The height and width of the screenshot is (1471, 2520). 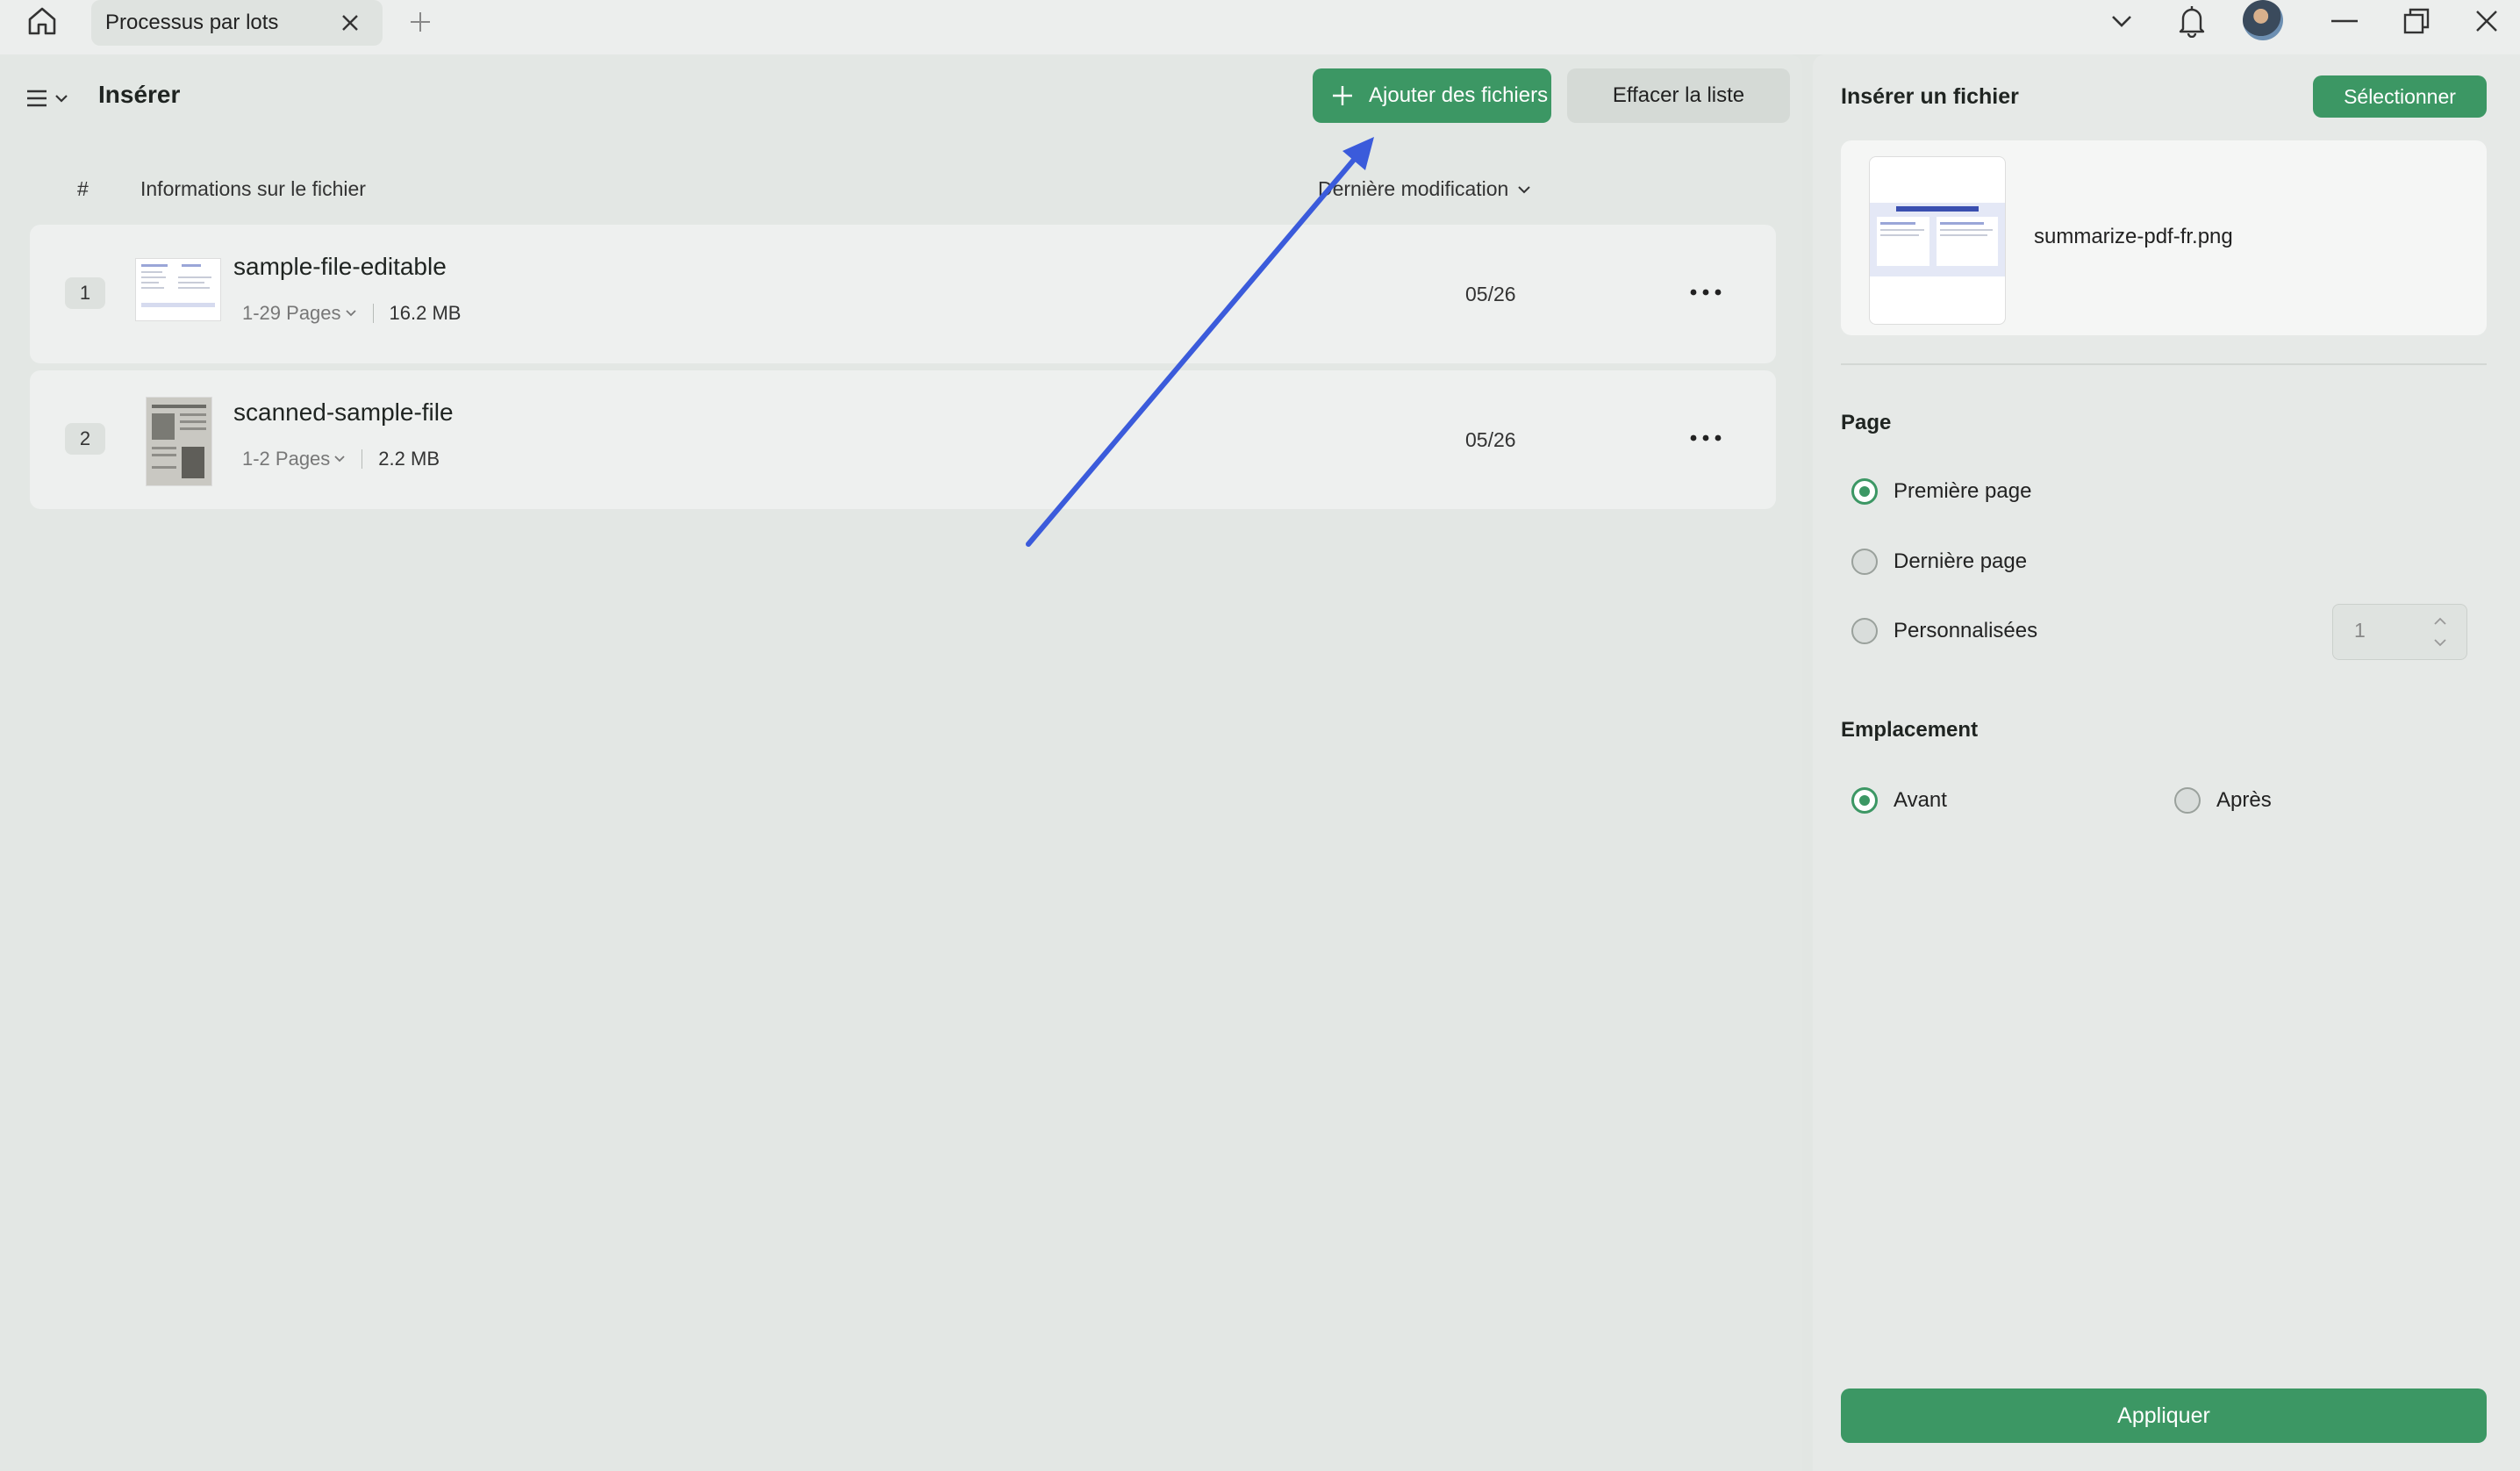 What do you see at coordinates (286, 459) in the screenshot?
I see `page-range-label: 1-2 Pages` at bounding box center [286, 459].